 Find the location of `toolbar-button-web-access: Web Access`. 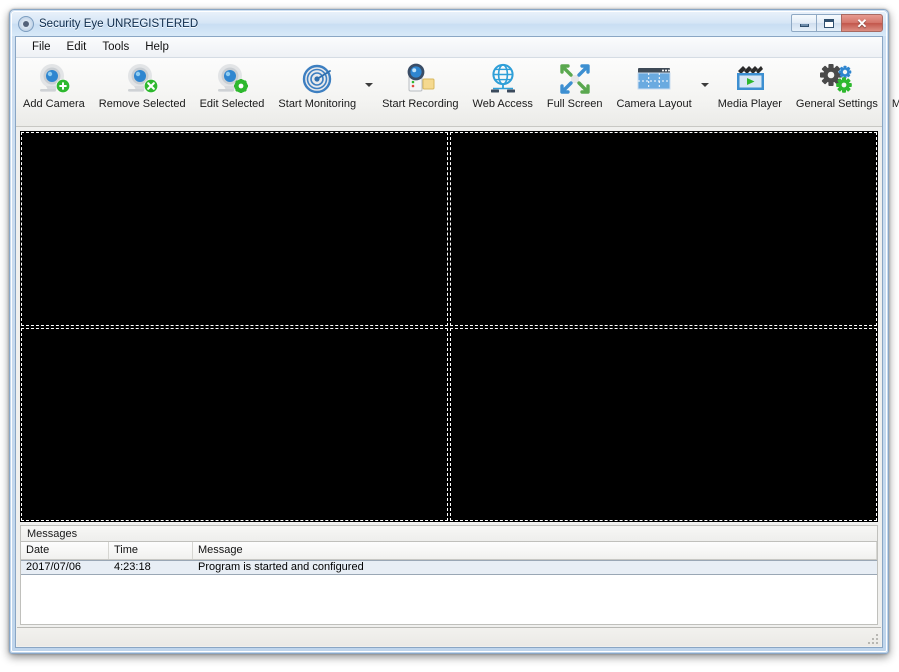

toolbar-button-web-access: Web Access is located at coordinates (503, 90).